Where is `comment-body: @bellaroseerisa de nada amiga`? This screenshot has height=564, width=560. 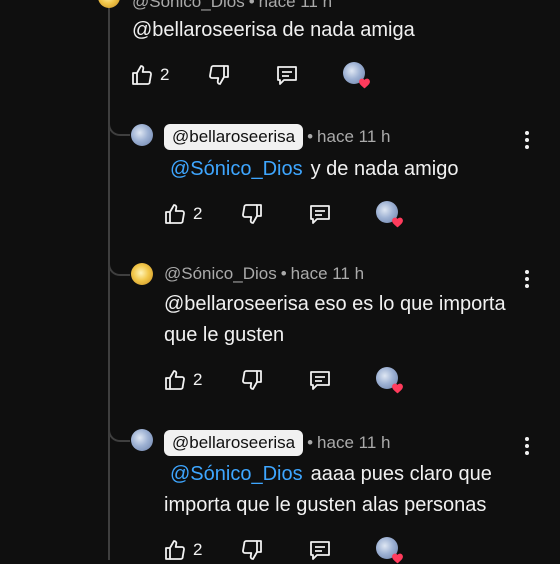 comment-body: @bellaroseerisa de nada amiga is located at coordinates (273, 30).